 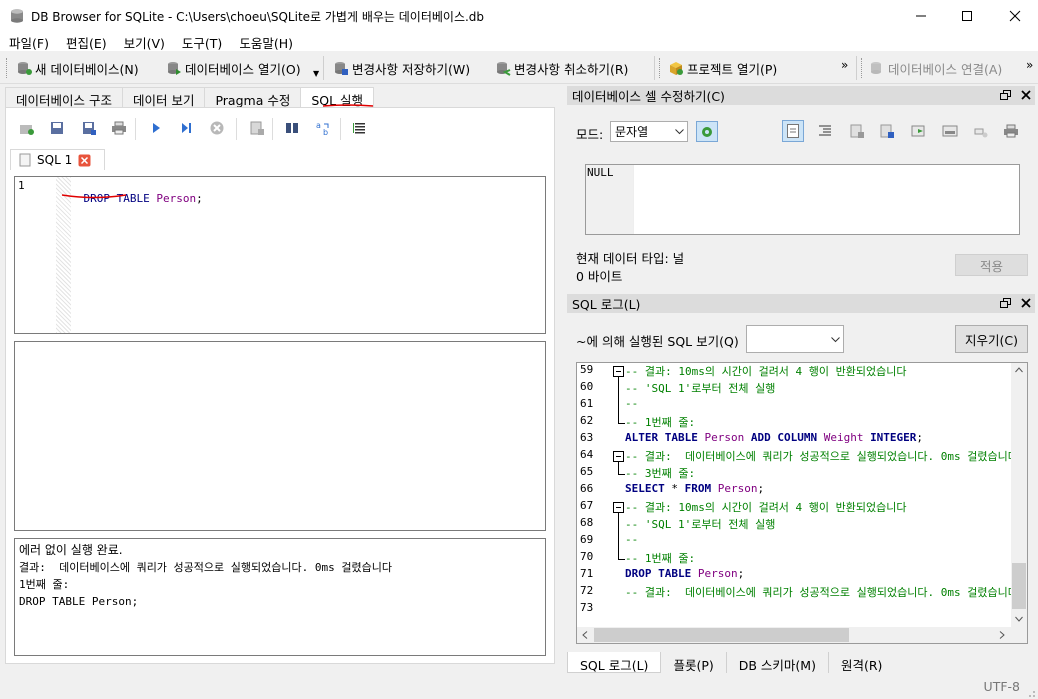 I want to click on scroll-left-icon, so click(x=585, y=635).